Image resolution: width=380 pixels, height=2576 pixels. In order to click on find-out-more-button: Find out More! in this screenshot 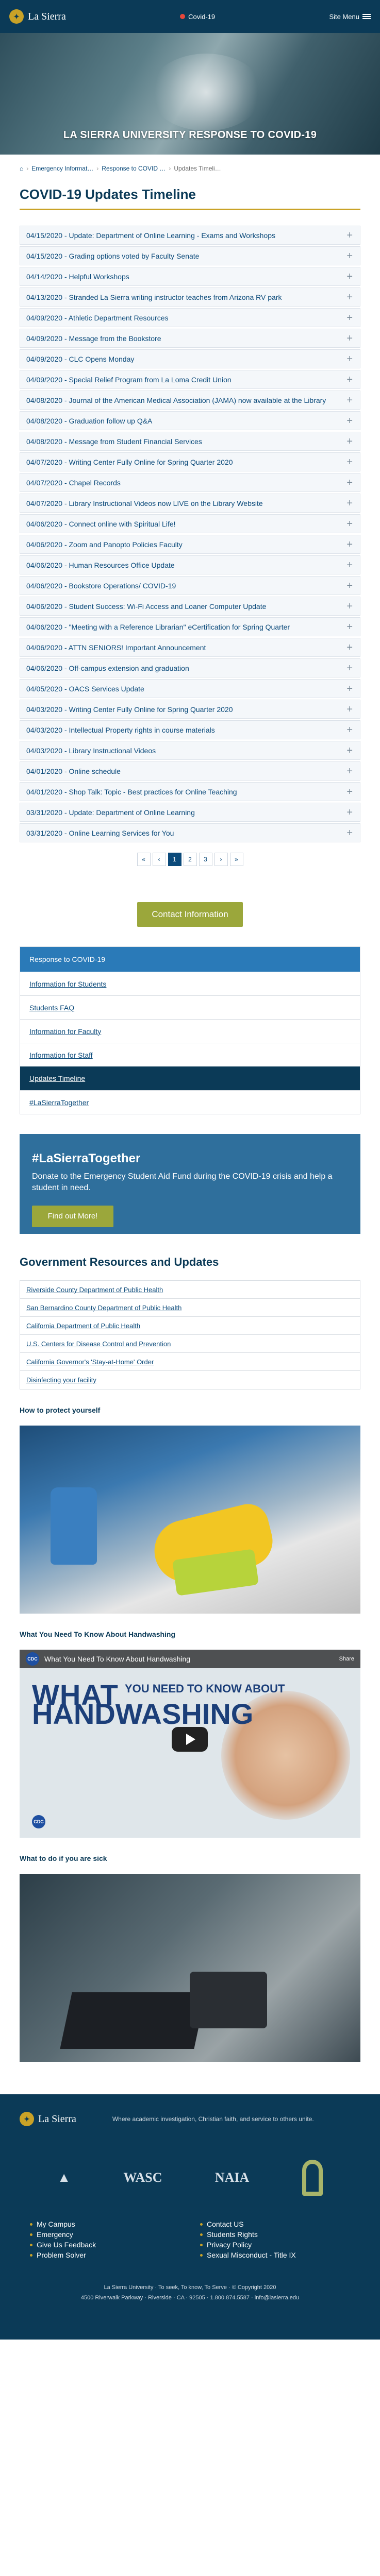, I will do `click(72, 1216)`.